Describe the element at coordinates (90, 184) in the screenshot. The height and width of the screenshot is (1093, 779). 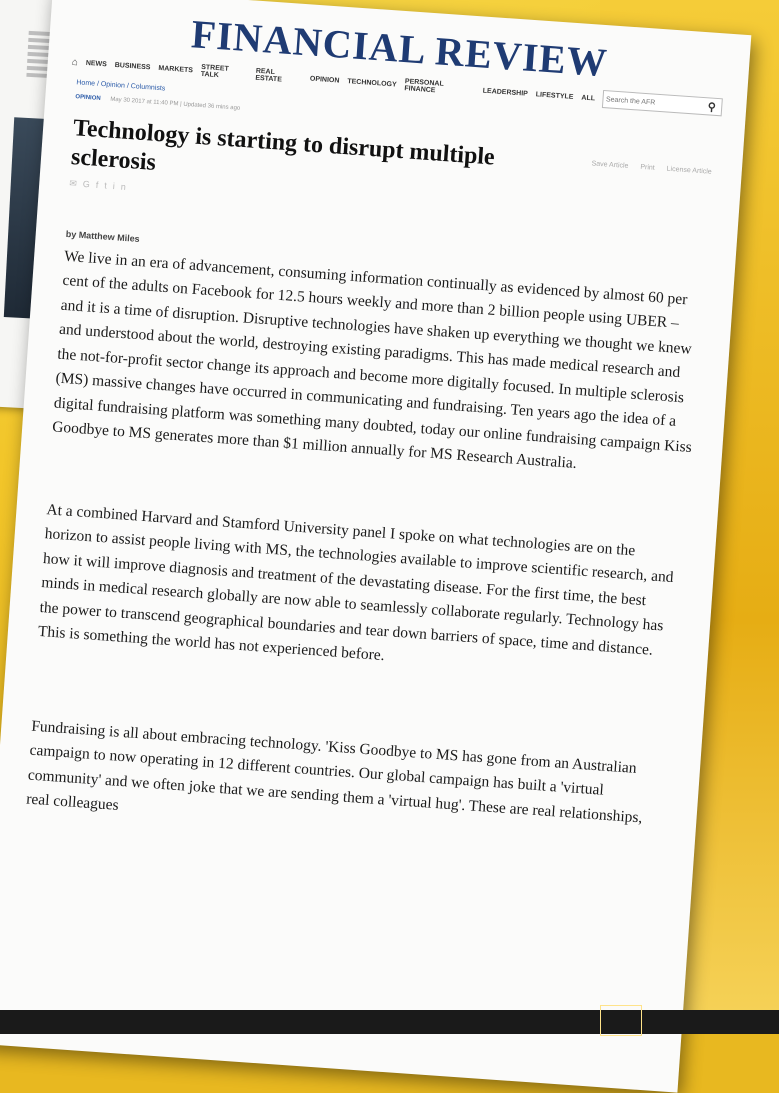
I see `google-plus-share-icon: G` at that location.